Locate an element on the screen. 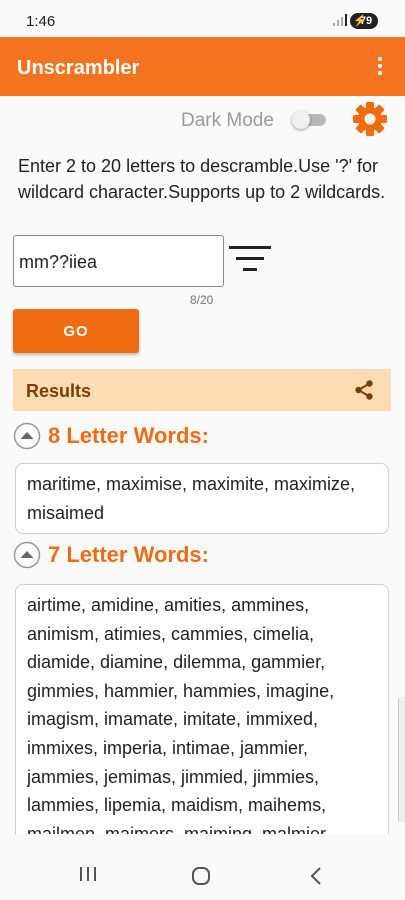 Image resolution: width=405 pixels, height=900 pixels. signal-icon is located at coordinates (340, 20).